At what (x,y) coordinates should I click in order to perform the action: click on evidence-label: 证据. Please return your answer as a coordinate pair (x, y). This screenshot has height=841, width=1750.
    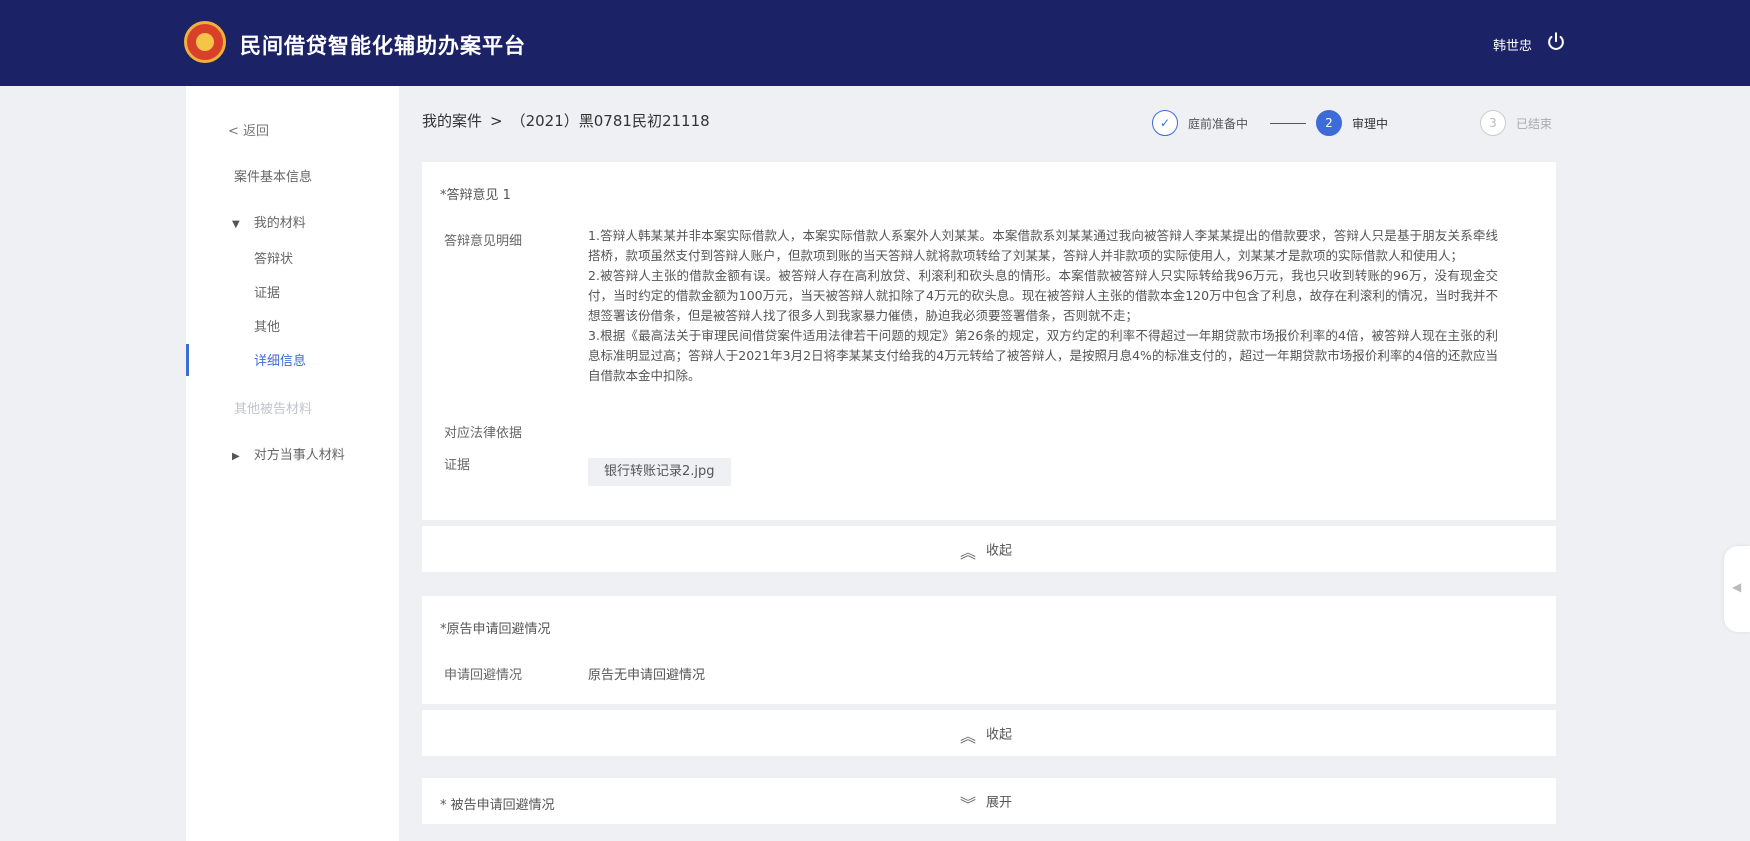
    Looking at the image, I should click on (457, 465).